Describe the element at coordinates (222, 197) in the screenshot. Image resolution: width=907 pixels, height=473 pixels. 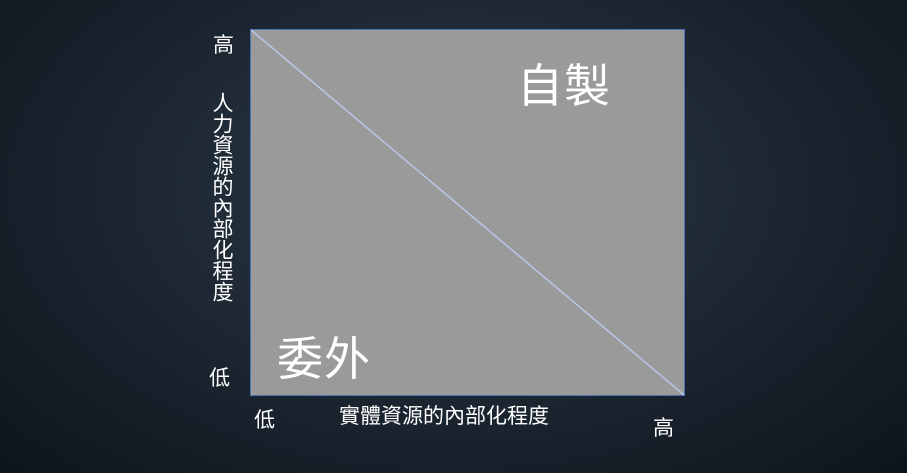
I see `y-axis-title: 人力資源的內部化程度` at that location.